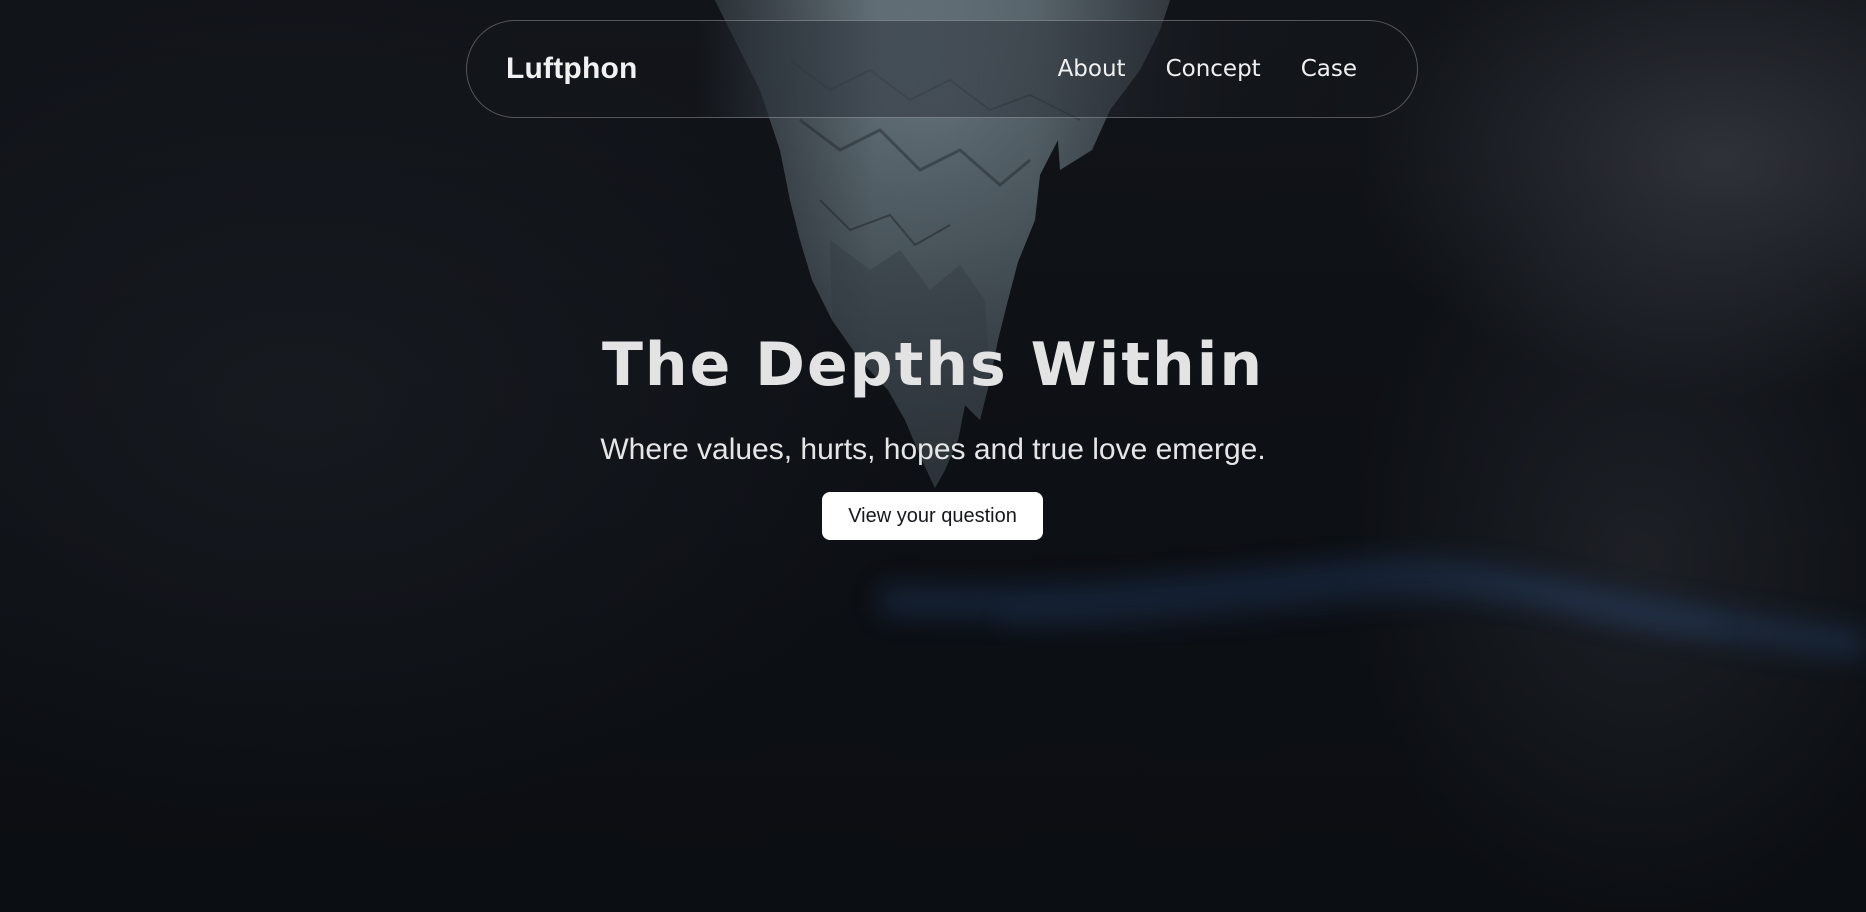  What do you see at coordinates (1092, 69) in the screenshot?
I see `nav-link-about: About` at bounding box center [1092, 69].